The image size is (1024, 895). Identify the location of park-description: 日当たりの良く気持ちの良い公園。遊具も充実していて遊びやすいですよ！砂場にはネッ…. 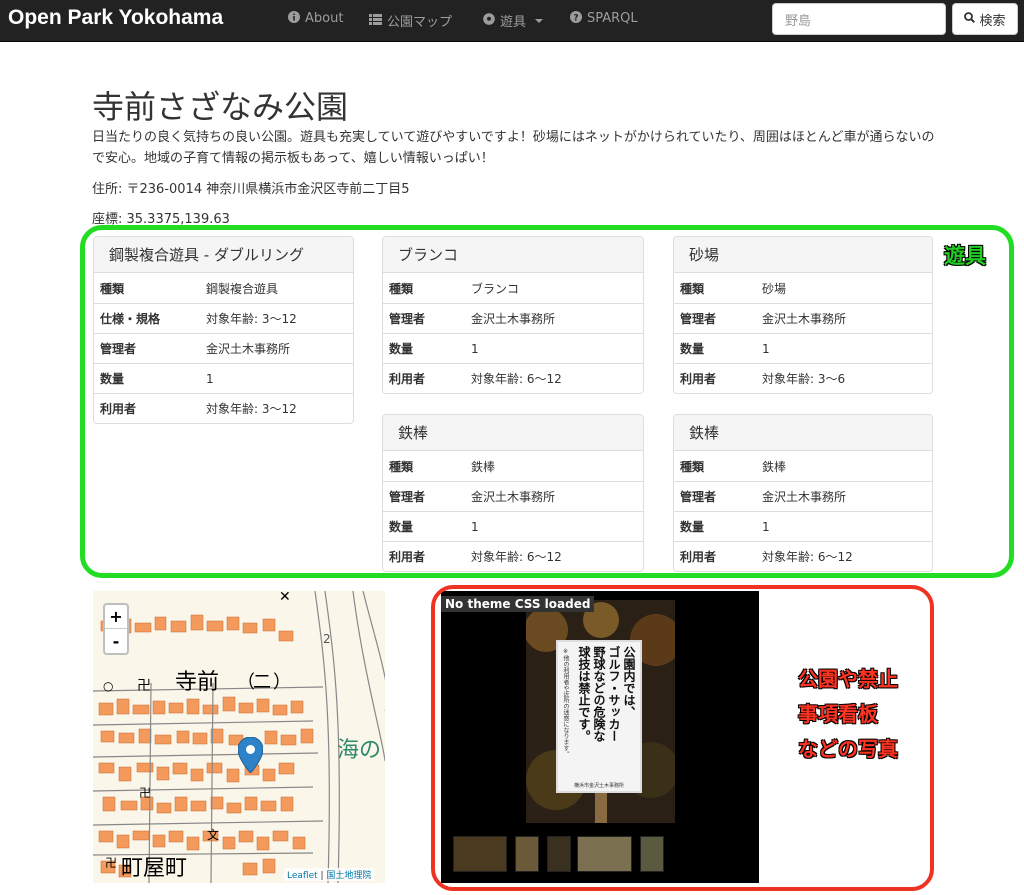
(513, 148).